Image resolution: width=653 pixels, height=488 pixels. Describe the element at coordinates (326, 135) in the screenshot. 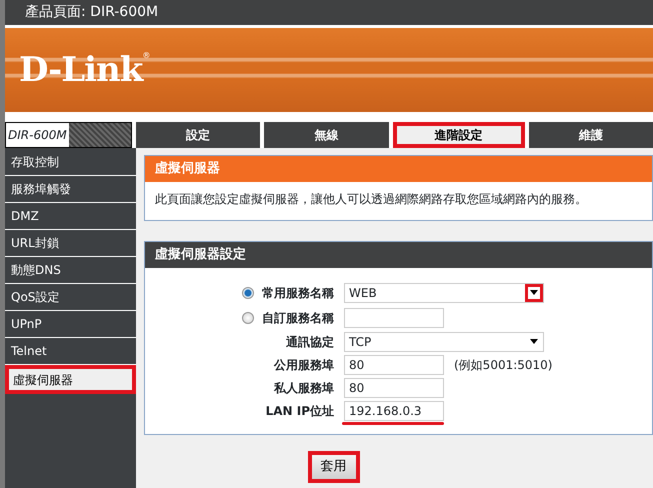

I see `nav-tab: 無線` at that location.